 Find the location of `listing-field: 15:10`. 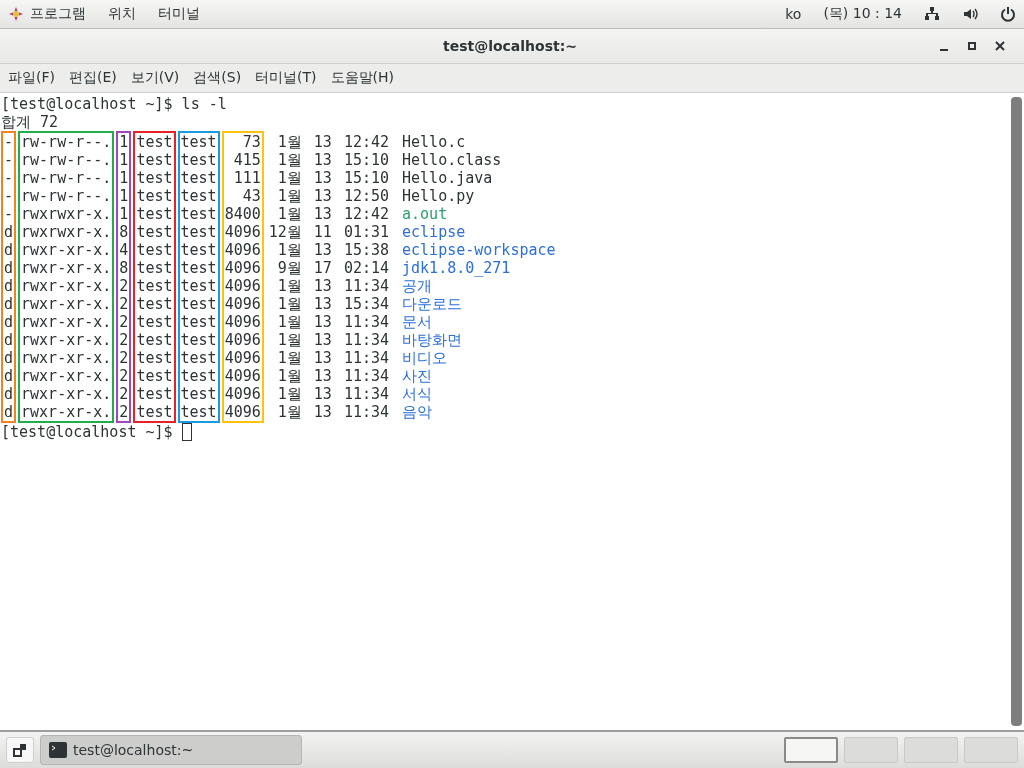

listing-field: 15:10 is located at coordinates (366, 160).